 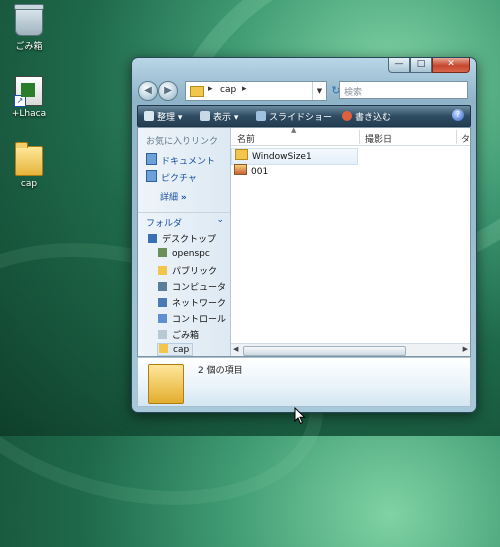 I want to click on file-name: 001, so click(x=260, y=172).